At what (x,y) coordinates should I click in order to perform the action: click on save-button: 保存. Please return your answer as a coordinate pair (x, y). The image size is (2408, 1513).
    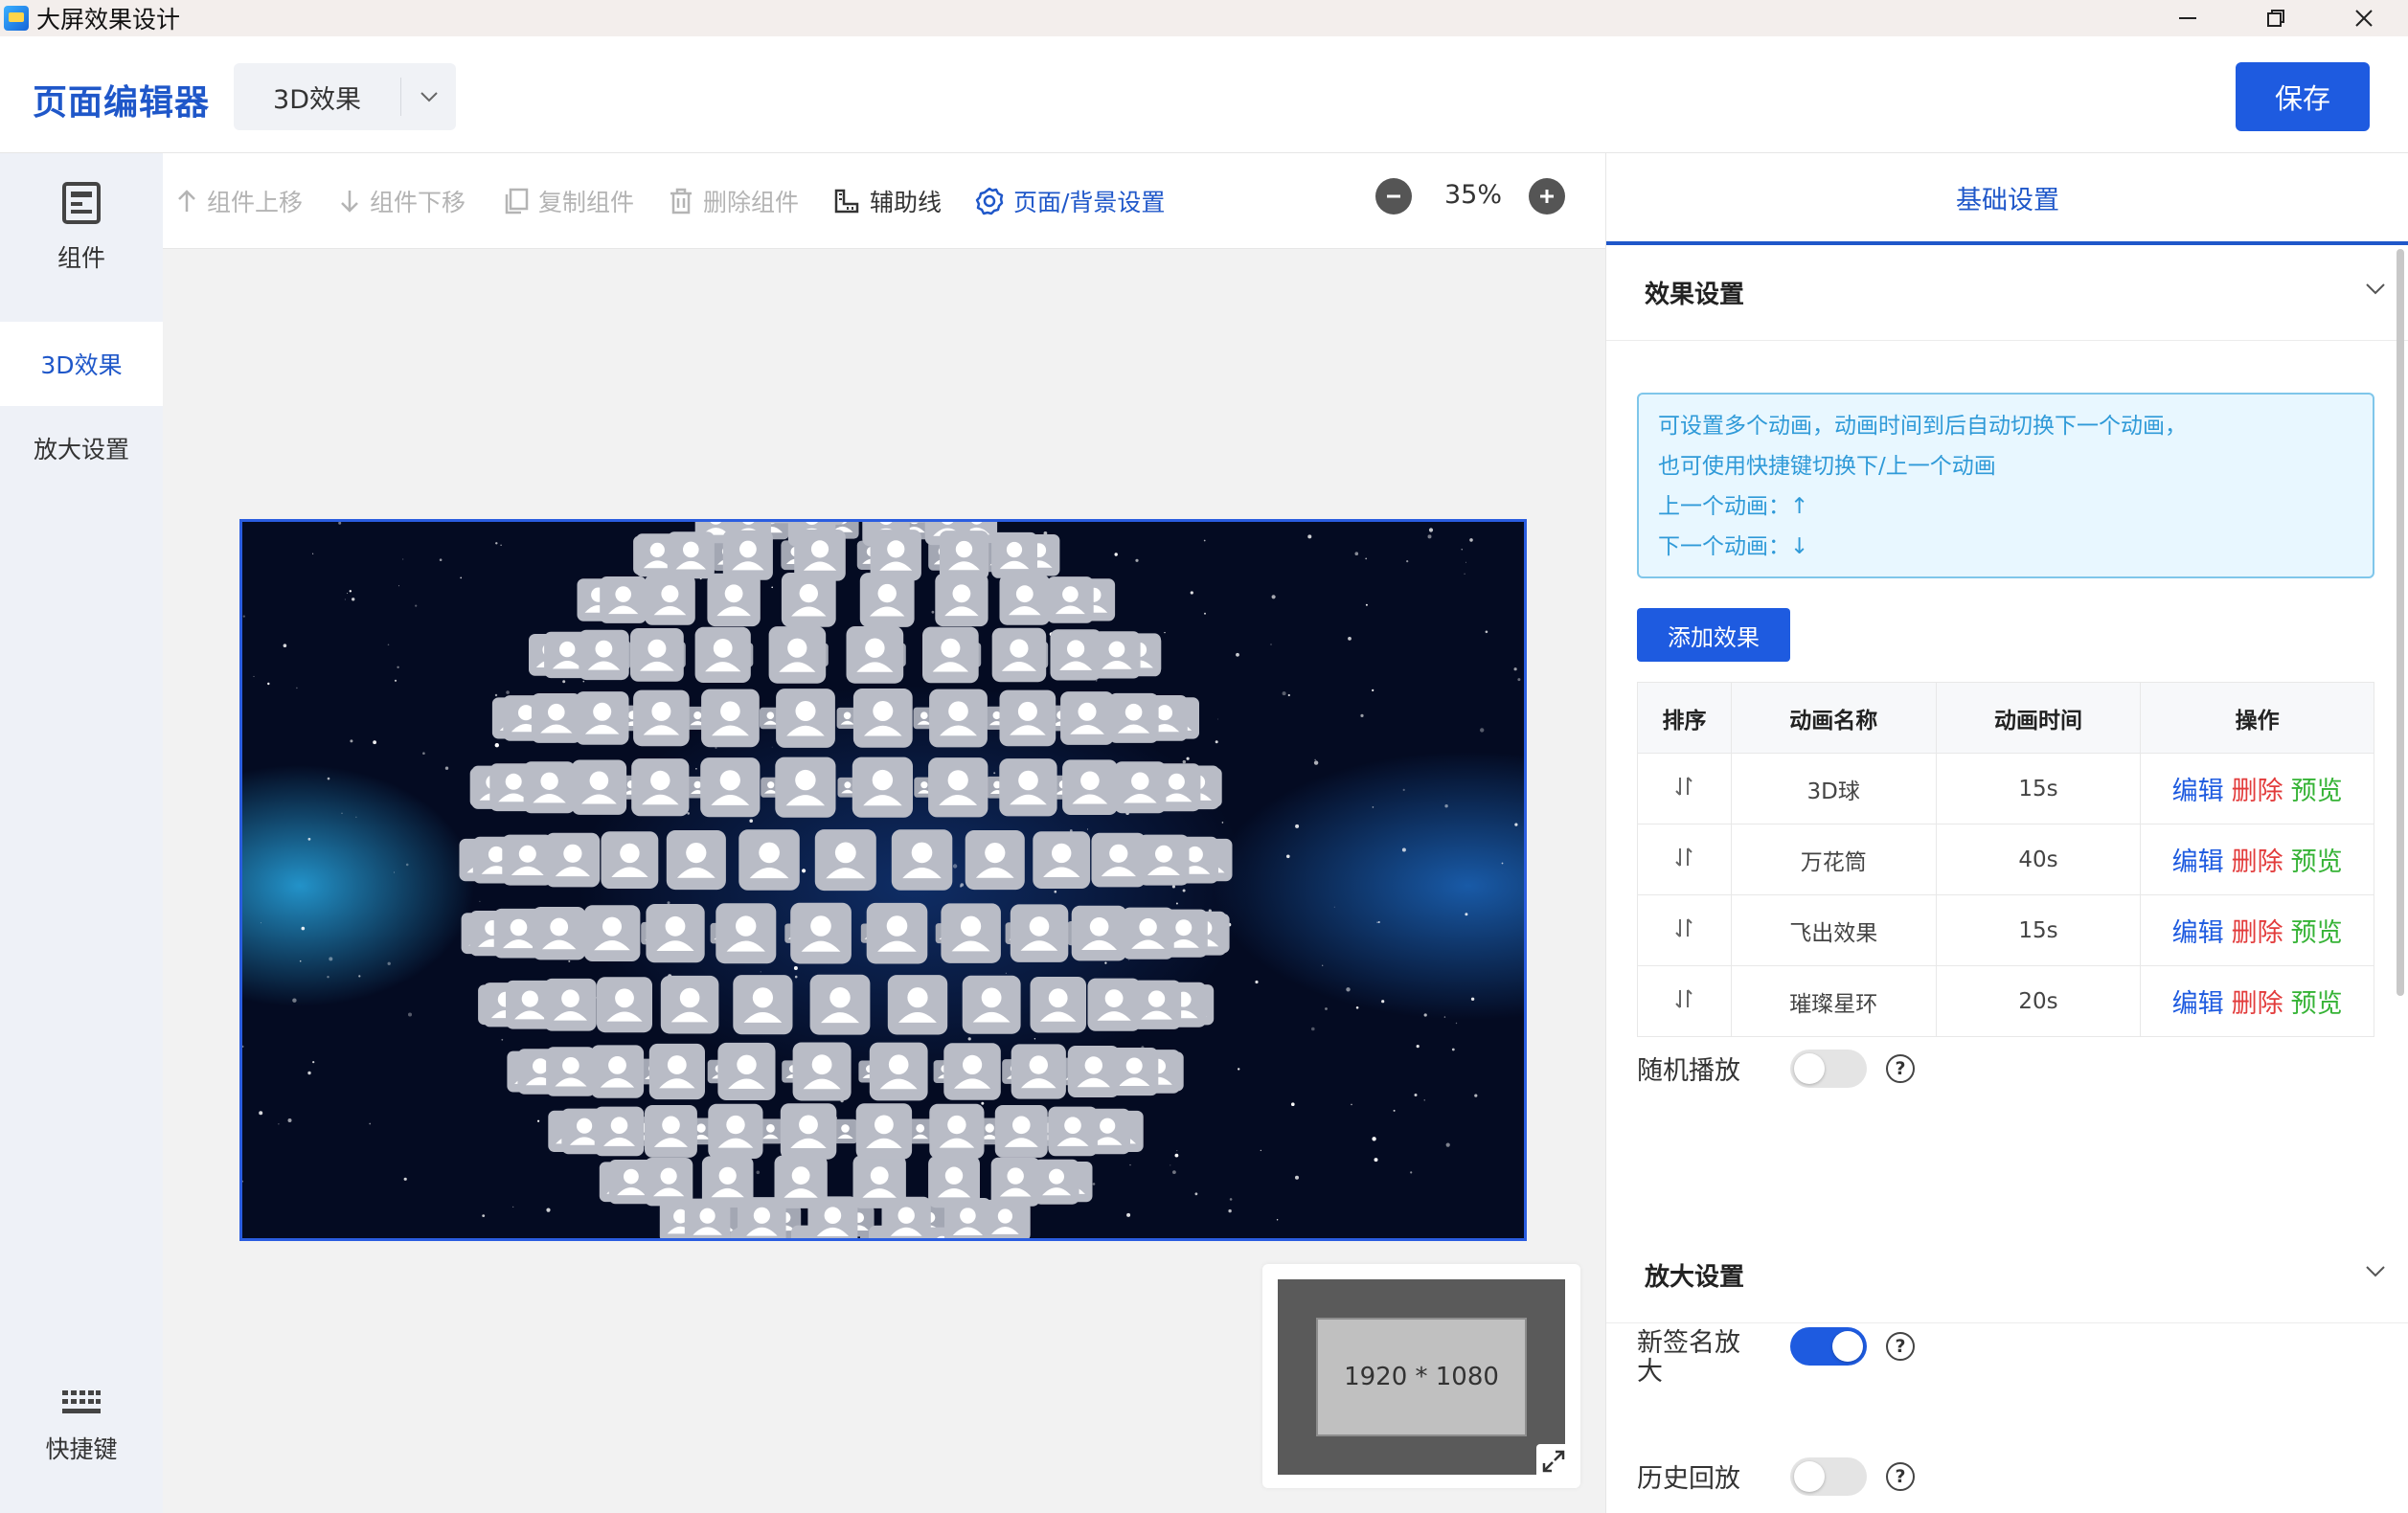
    Looking at the image, I should click on (2303, 97).